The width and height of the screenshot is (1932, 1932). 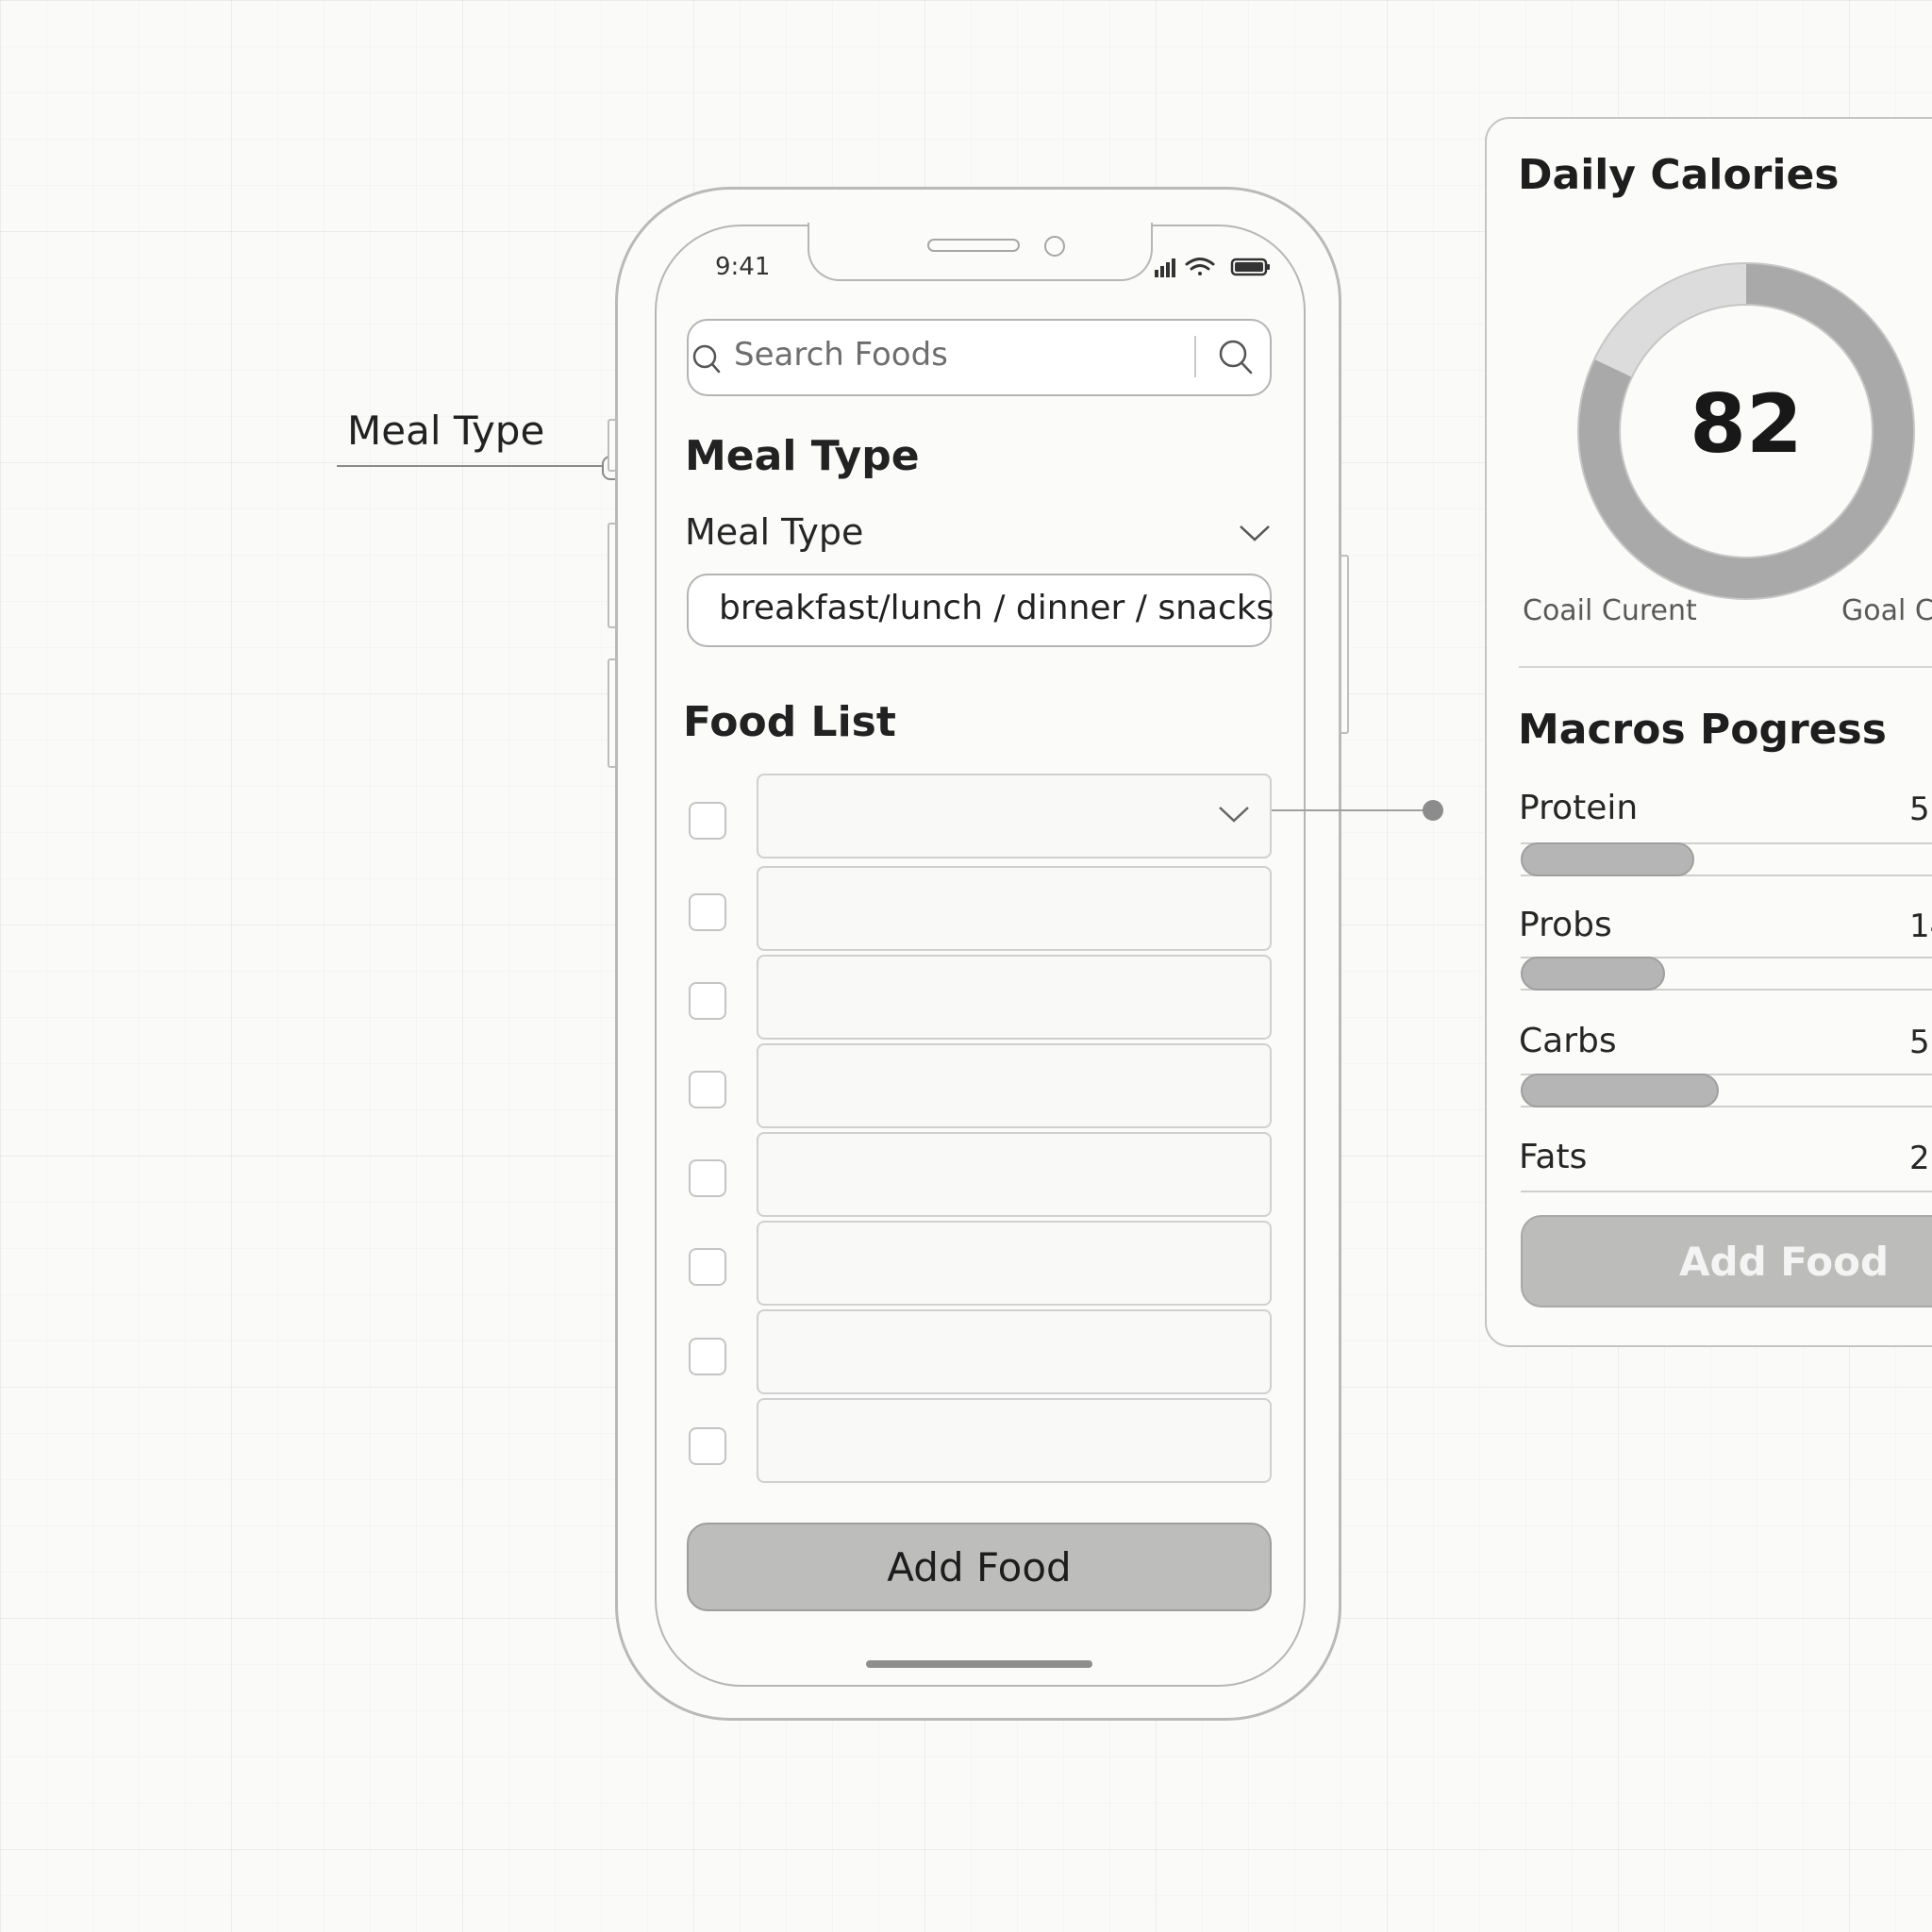 I want to click on macros-progress-title: Macros Pogress, so click(x=1702, y=730).